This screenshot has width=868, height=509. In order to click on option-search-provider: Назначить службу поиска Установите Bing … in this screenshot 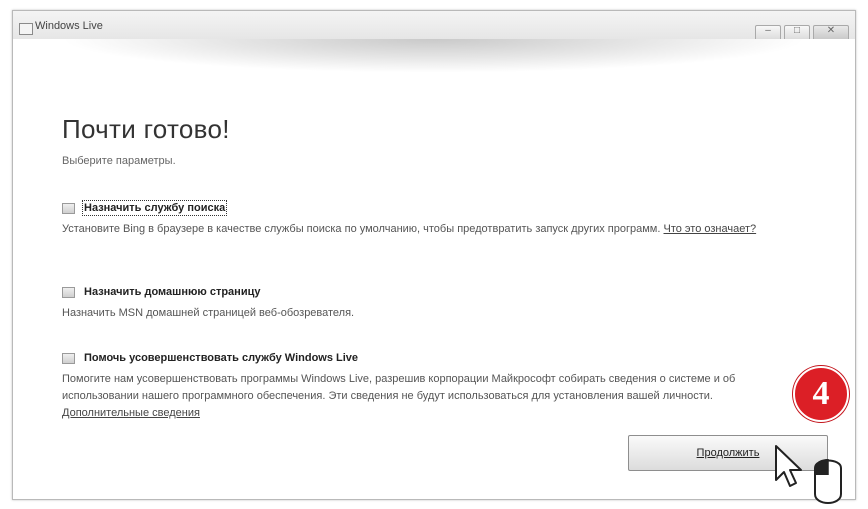, I will do `click(429, 219)`.